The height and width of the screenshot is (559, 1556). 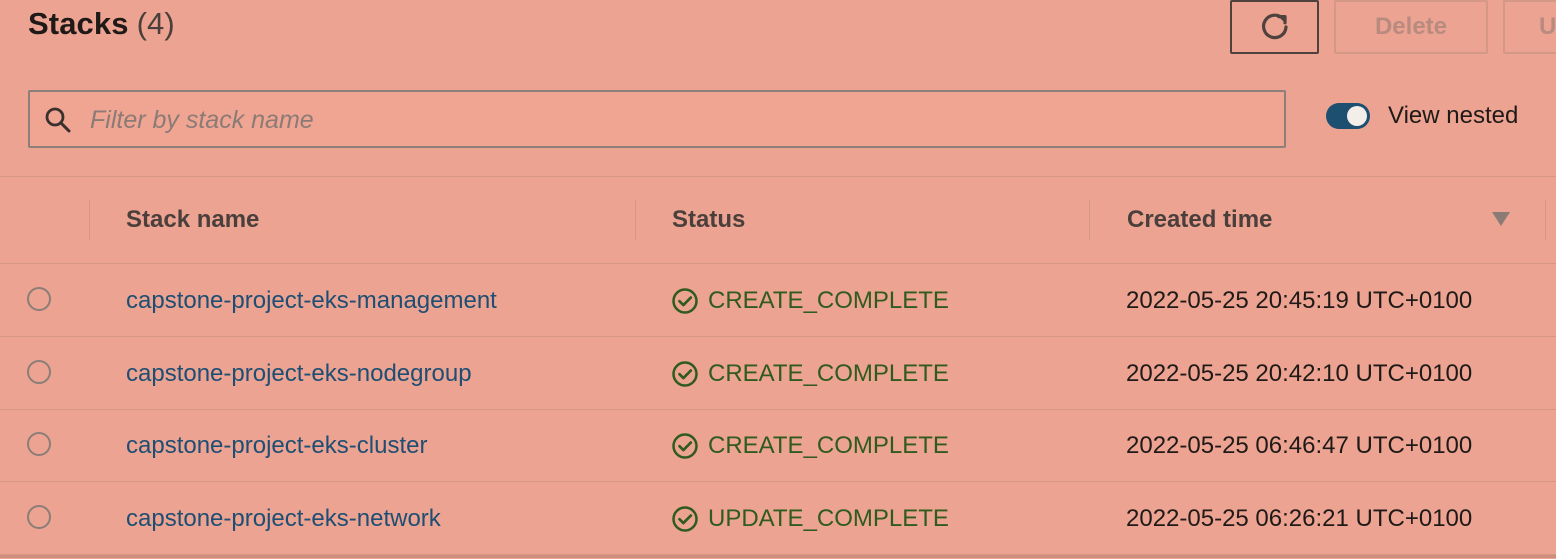 I want to click on page-title-text: Stacks, so click(x=78, y=23).